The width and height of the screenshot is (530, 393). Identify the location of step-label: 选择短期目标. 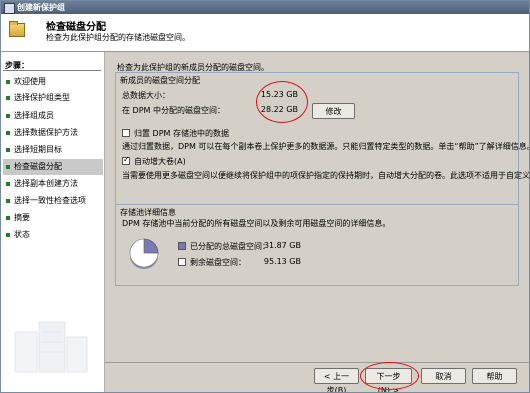
(38, 149).